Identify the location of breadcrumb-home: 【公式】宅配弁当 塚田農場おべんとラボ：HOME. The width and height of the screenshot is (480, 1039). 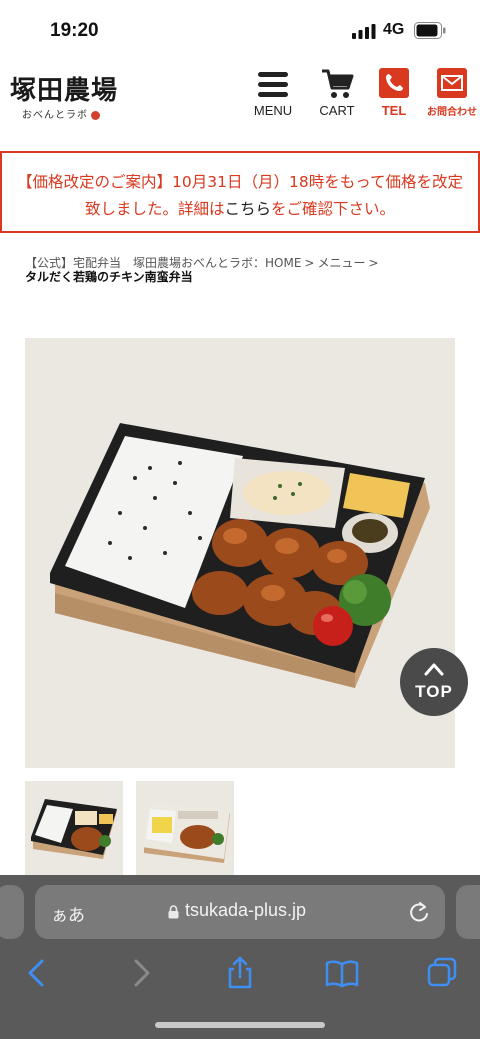
(163, 263).